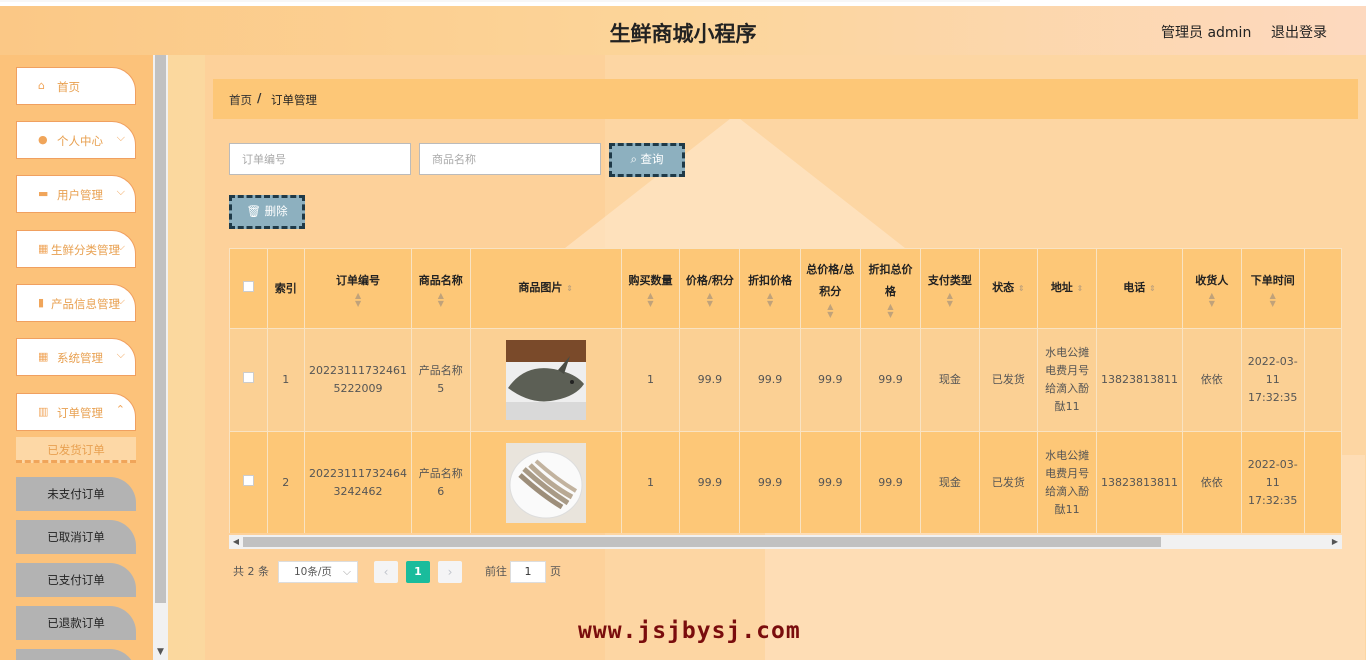  What do you see at coordinates (496, 571) in the screenshot?
I see `goto-label: 前往` at bounding box center [496, 571].